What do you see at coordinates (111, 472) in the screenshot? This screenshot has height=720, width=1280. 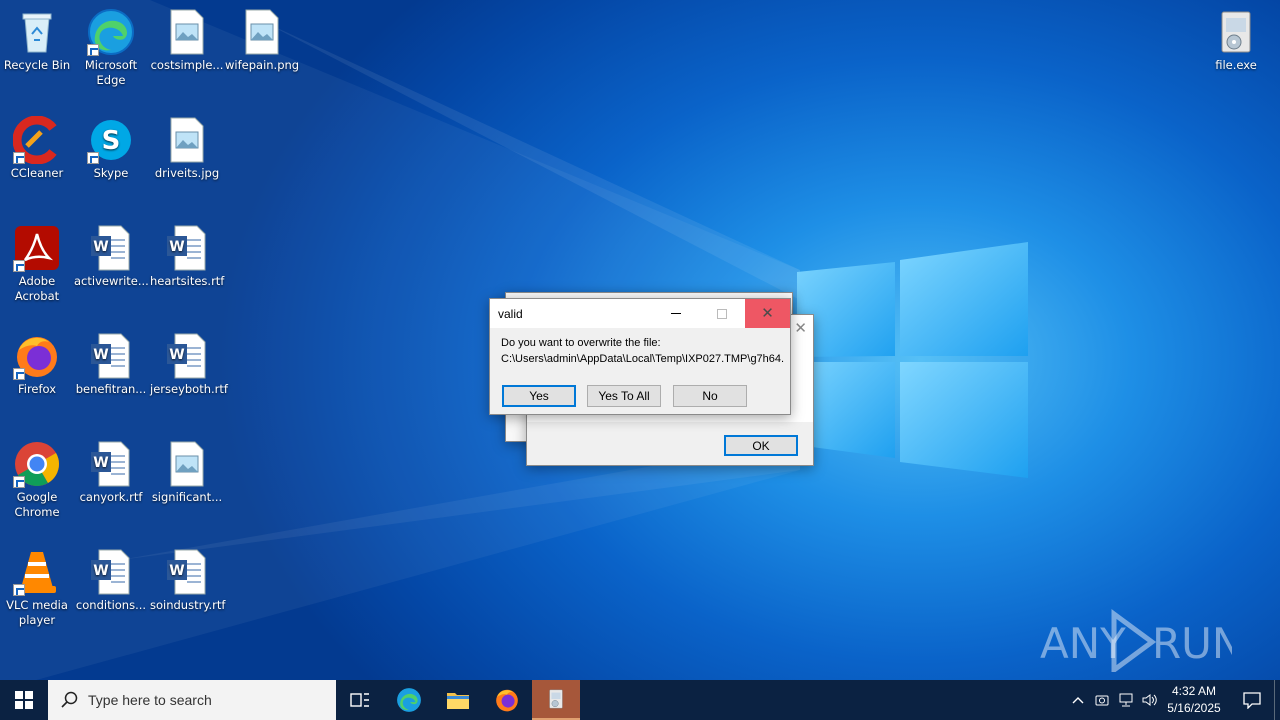 I see `desktop-icon-canyork: W canyork.rtf` at bounding box center [111, 472].